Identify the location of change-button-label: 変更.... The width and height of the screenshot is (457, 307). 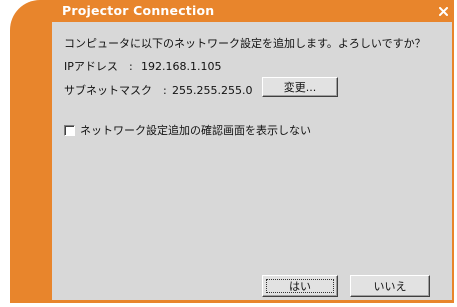
(300, 87).